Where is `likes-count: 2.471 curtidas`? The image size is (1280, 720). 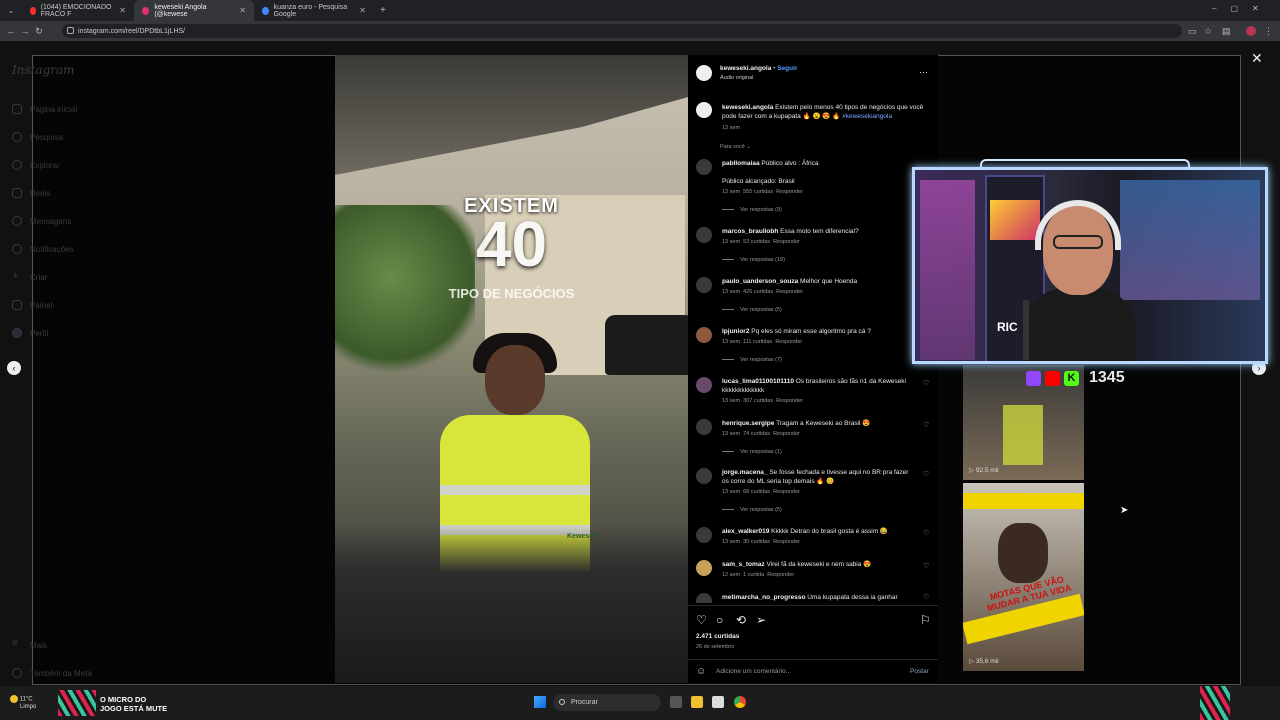 likes-count: 2.471 curtidas is located at coordinates (717, 636).